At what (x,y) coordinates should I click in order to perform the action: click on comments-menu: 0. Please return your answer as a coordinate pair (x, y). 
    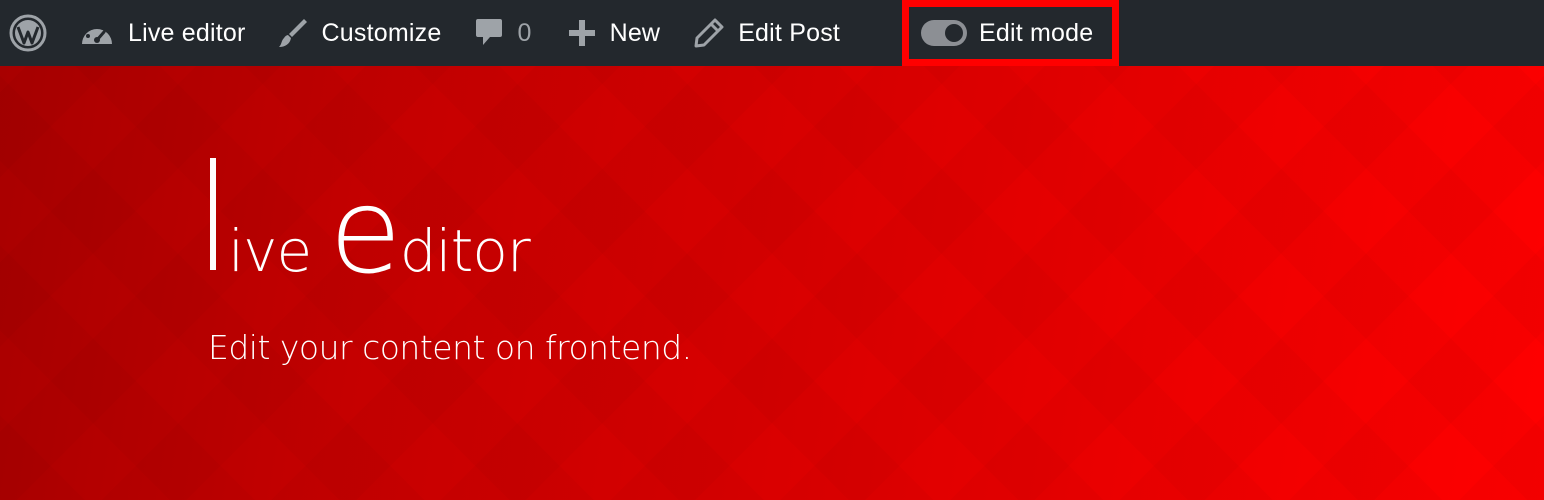
    Looking at the image, I should click on (503, 33).